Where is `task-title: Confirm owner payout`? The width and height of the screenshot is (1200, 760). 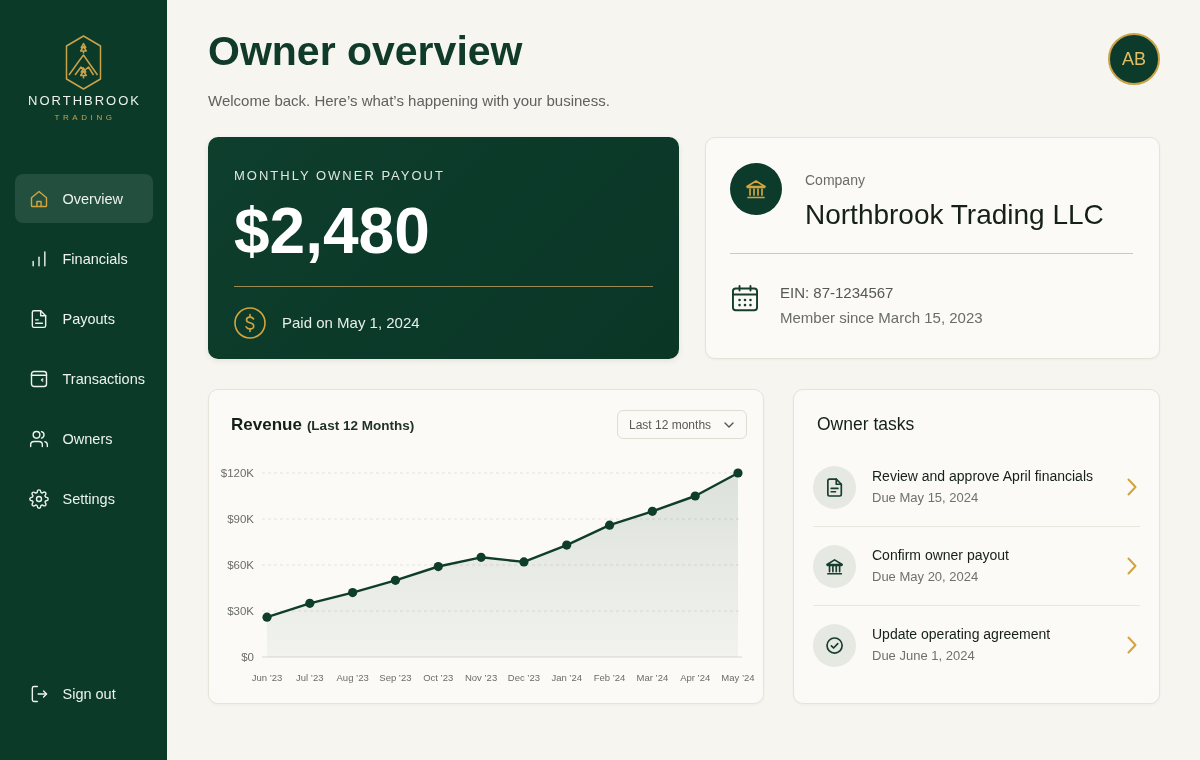 task-title: Confirm owner payout is located at coordinates (940, 554).